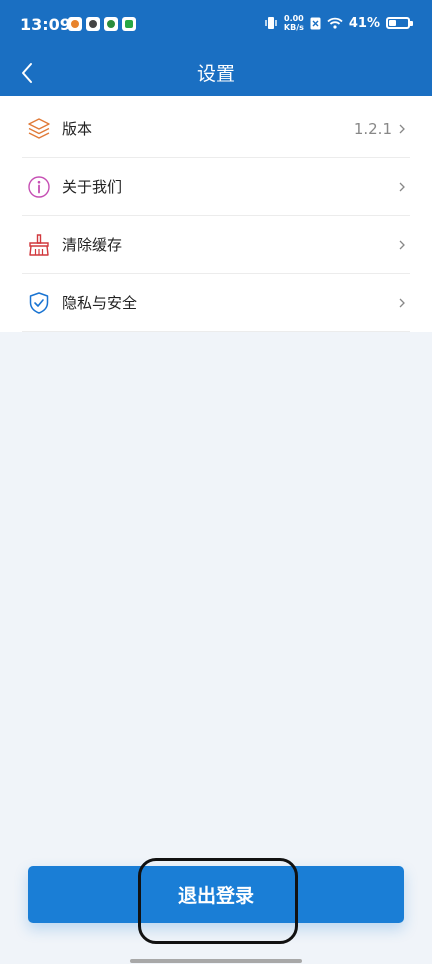 The width and height of the screenshot is (432, 964). I want to click on title-bar: 设置, so click(216, 73).